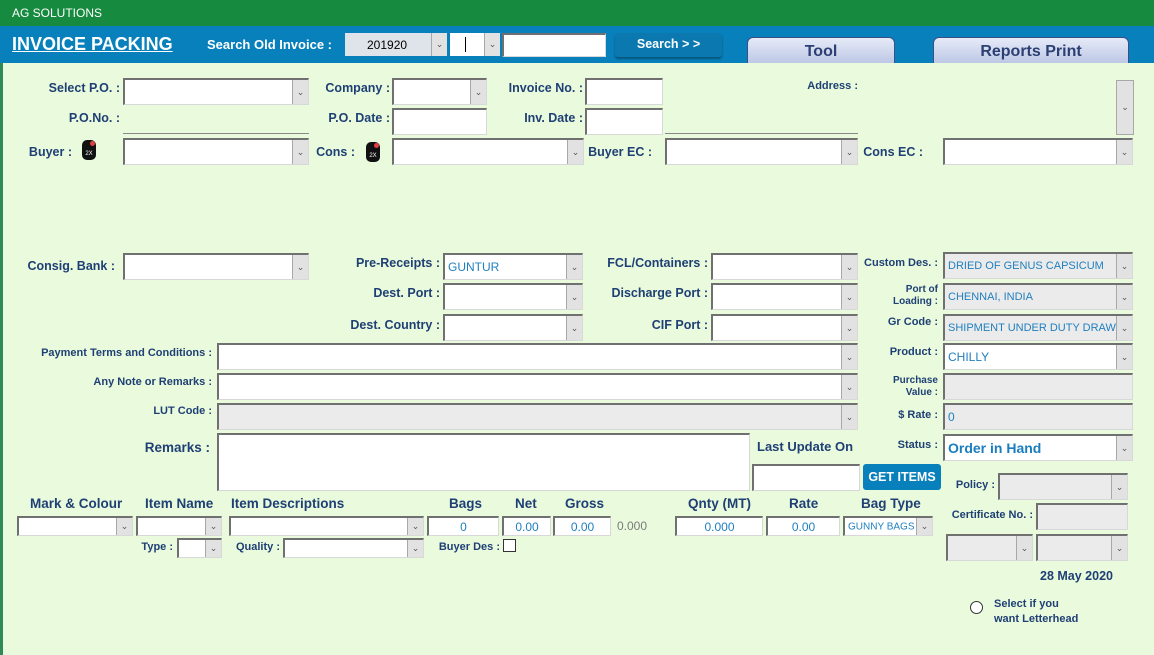  I want to click on quality-select: ⌄, so click(353, 548).